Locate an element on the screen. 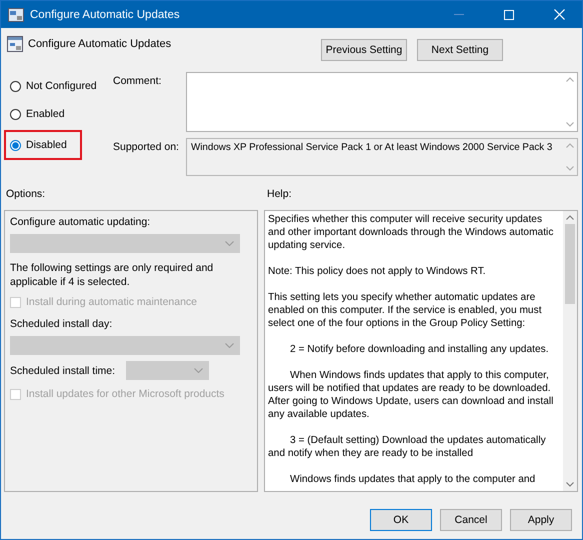 The height and width of the screenshot is (540, 583). dialog-button: Cancel is located at coordinates (471, 520).